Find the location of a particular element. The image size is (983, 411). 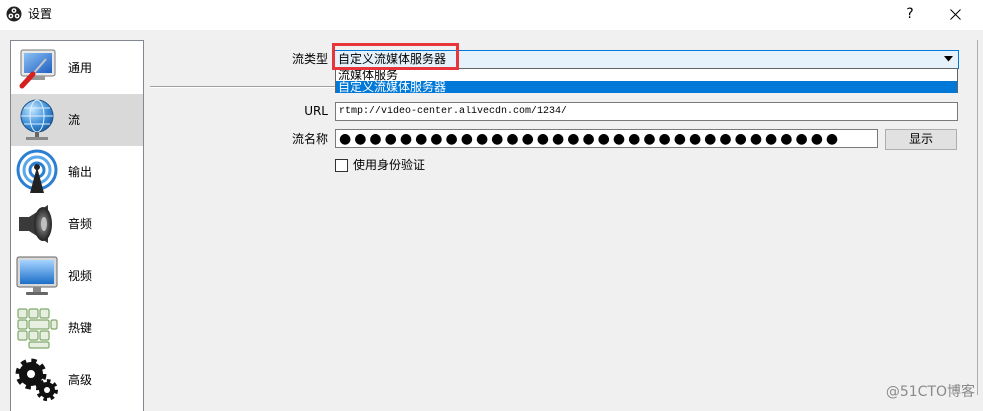

sidebar-item-label: 流 is located at coordinates (74, 120).